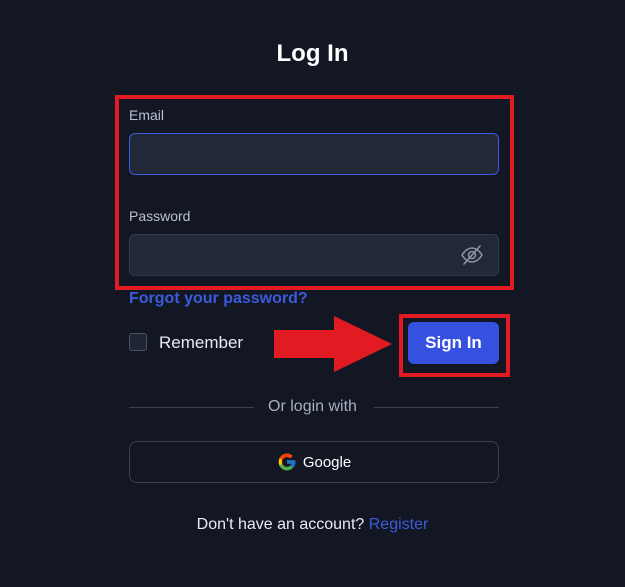  Describe the element at coordinates (314, 255) in the screenshot. I see `password-field` at that location.